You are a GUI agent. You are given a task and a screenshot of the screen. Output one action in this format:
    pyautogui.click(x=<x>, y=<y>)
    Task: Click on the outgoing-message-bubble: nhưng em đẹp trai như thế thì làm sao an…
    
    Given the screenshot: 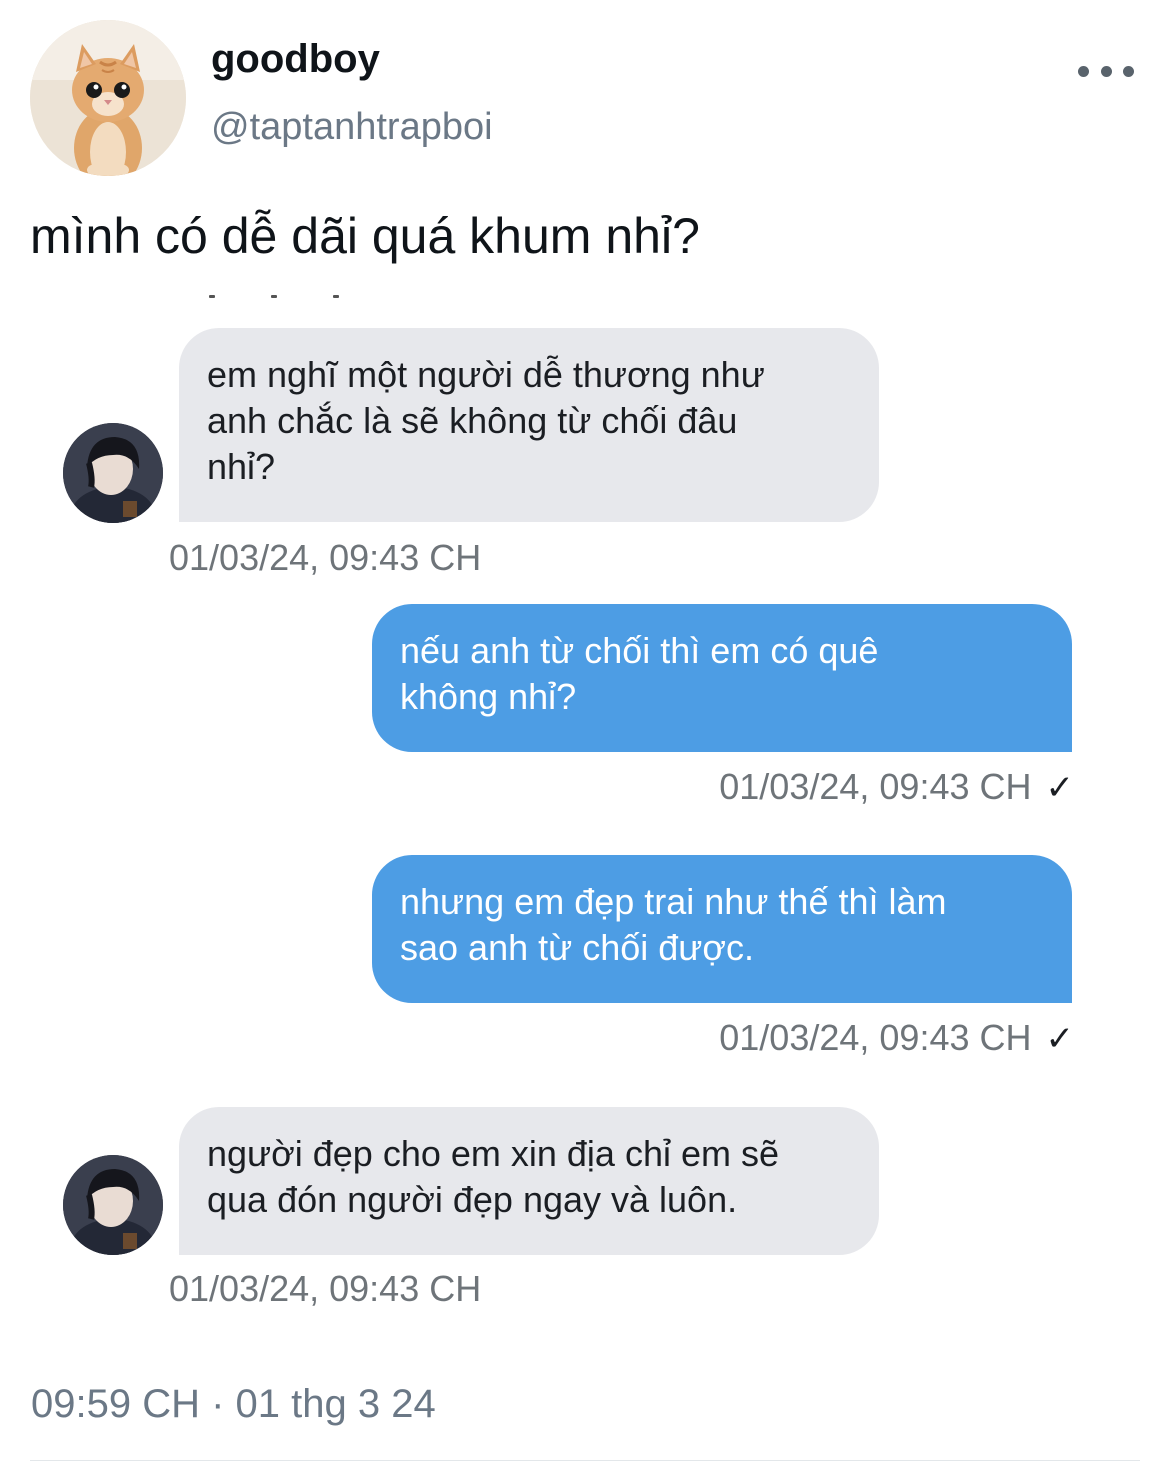 What is the action you would take?
    pyautogui.click(x=722, y=929)
    